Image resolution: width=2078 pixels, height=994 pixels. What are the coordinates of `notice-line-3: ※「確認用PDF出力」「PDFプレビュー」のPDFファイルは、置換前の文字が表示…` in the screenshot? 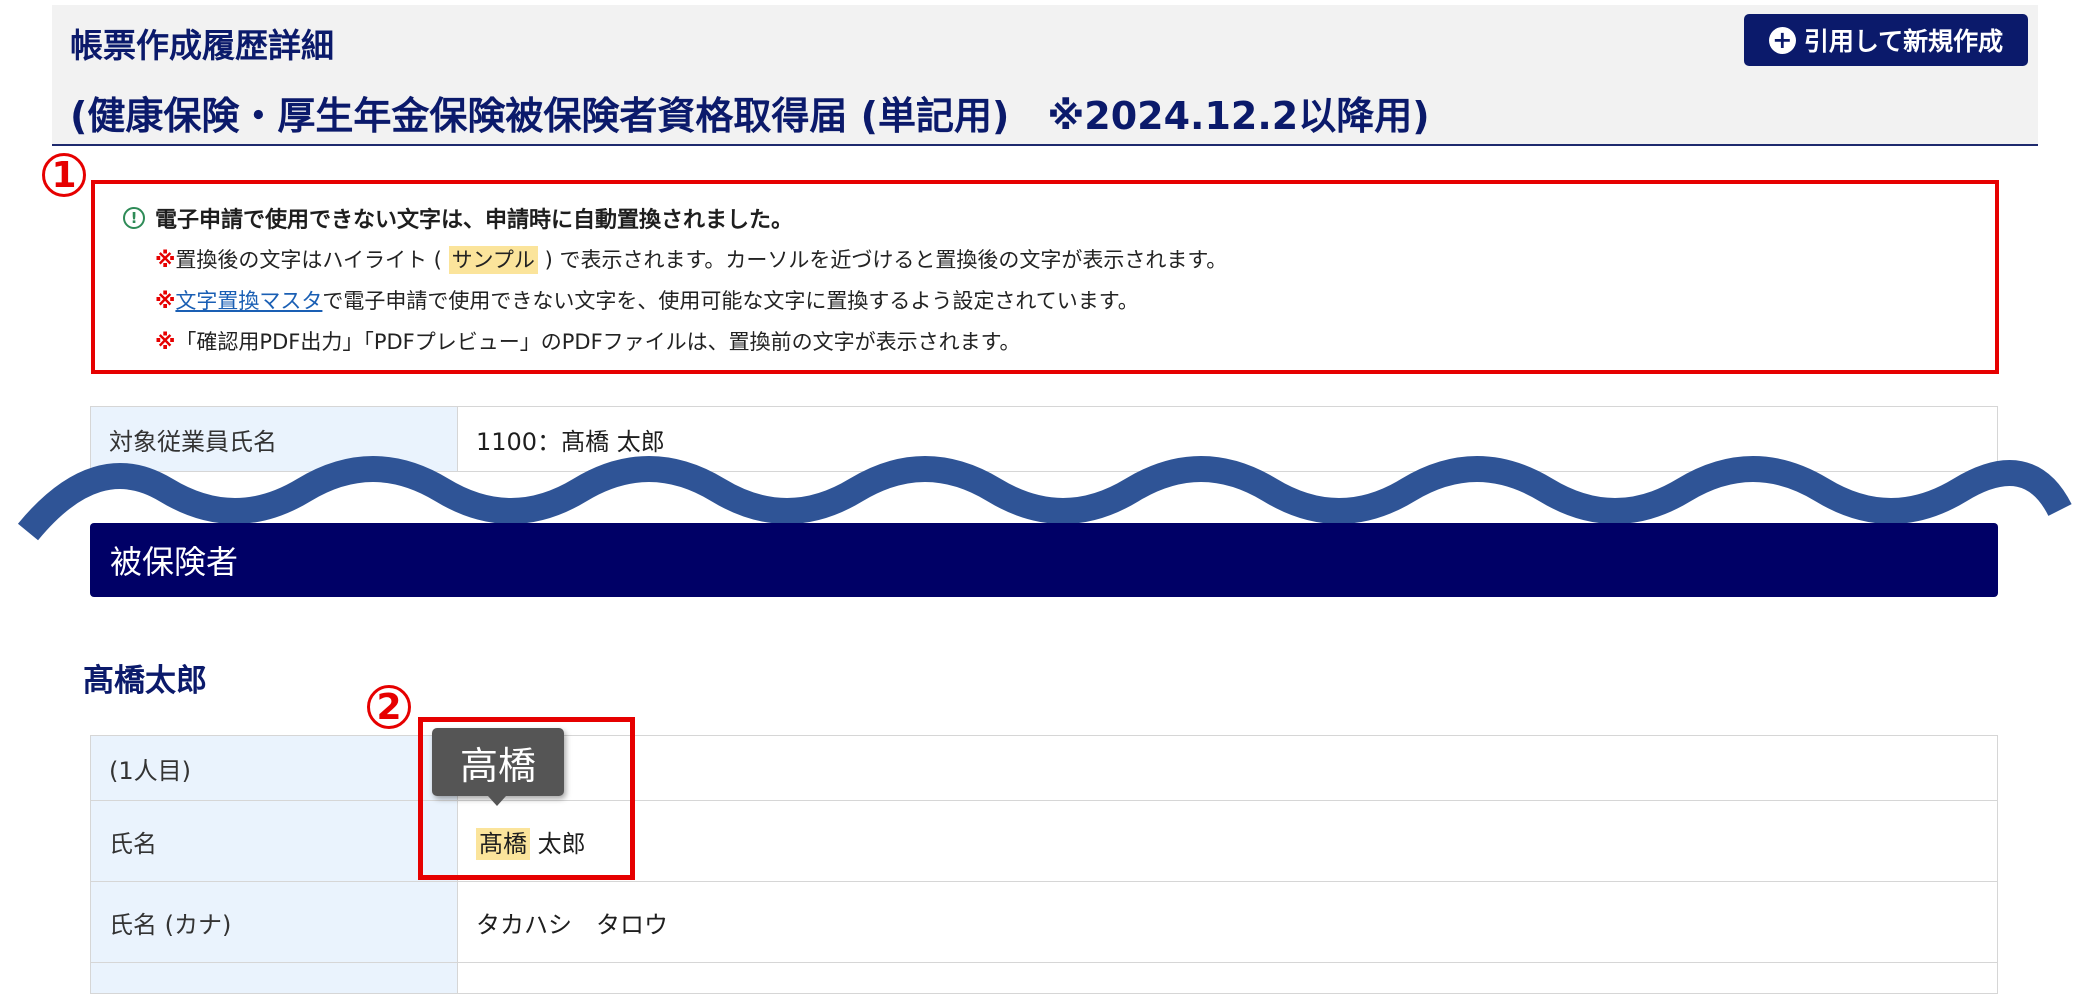 It's located at (588, 341).